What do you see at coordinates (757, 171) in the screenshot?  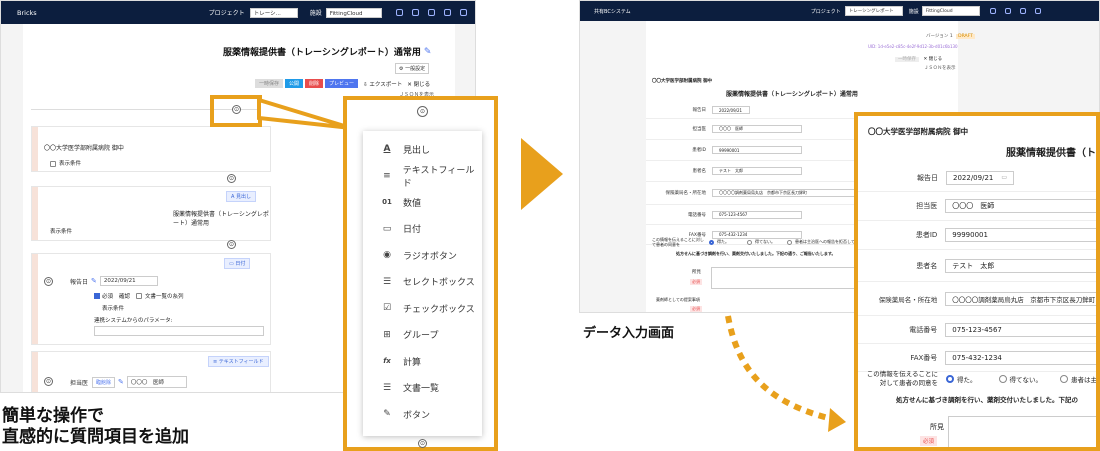 I see `right-row-input: テスト 太郎` at bounding box center [757, 171].